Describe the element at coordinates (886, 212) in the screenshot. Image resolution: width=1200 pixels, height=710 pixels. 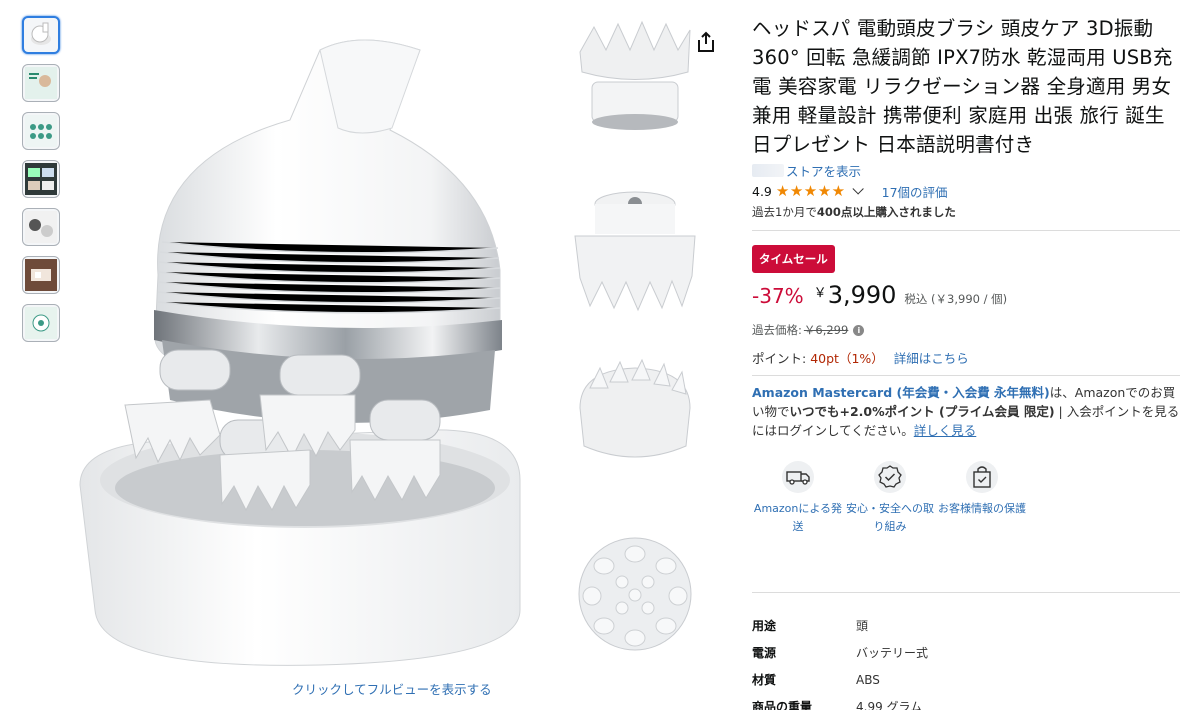
I see `bought-count-bold: 400点以上購入されました` at that location.